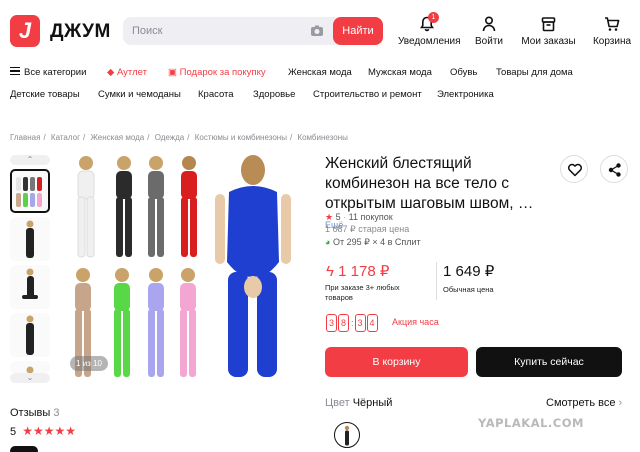 The image size is (640, 452). What do you see at coordinates (30, 378) in the screenshot?
I see `thumbnail-down-arrow: ⌄` at bounding box center [30, 378].